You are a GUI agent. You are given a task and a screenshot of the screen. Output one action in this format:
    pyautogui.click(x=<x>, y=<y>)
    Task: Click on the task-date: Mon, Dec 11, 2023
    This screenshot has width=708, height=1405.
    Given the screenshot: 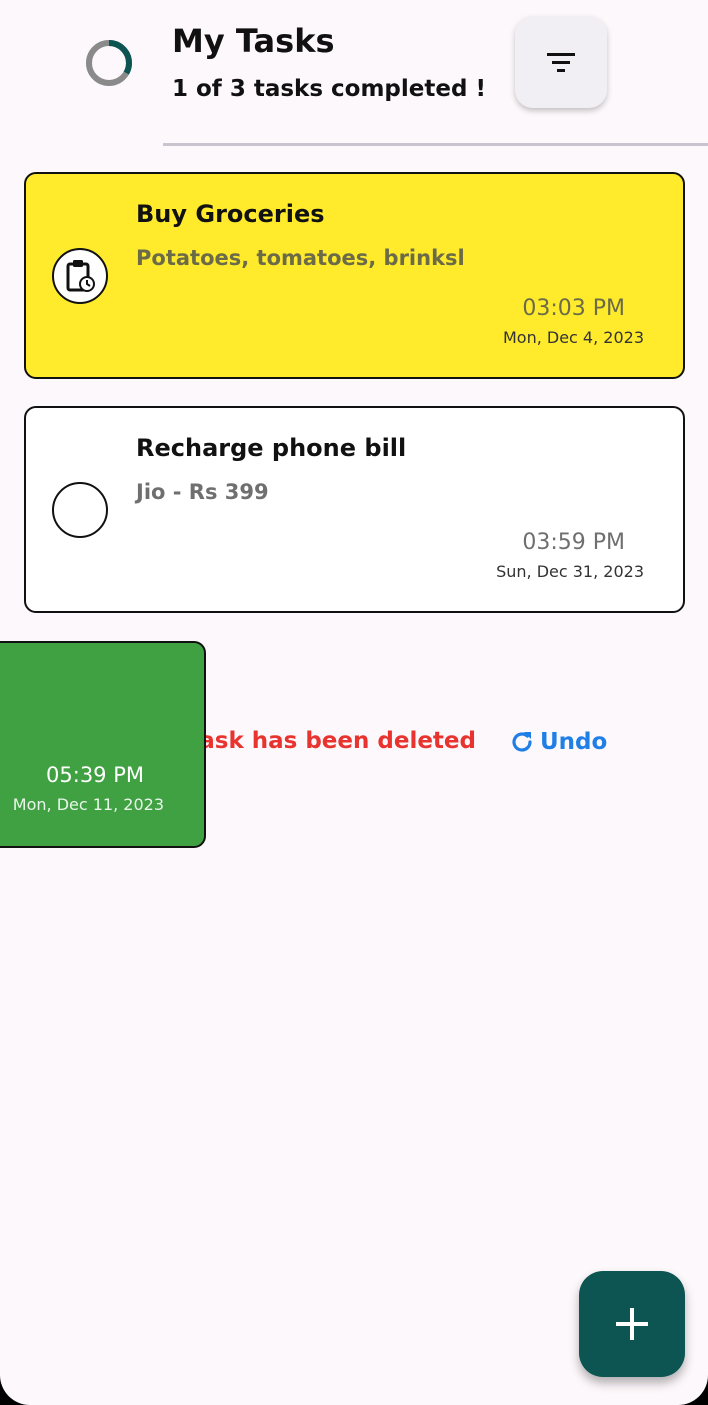 What is the action you would take?
    pyautogui.click(x=88, y=804)
    